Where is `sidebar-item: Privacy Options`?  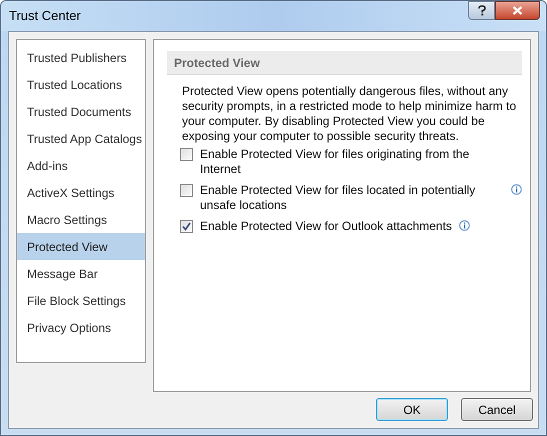 sidebar-item: Privacy Options is located at coordinates (81, 327).